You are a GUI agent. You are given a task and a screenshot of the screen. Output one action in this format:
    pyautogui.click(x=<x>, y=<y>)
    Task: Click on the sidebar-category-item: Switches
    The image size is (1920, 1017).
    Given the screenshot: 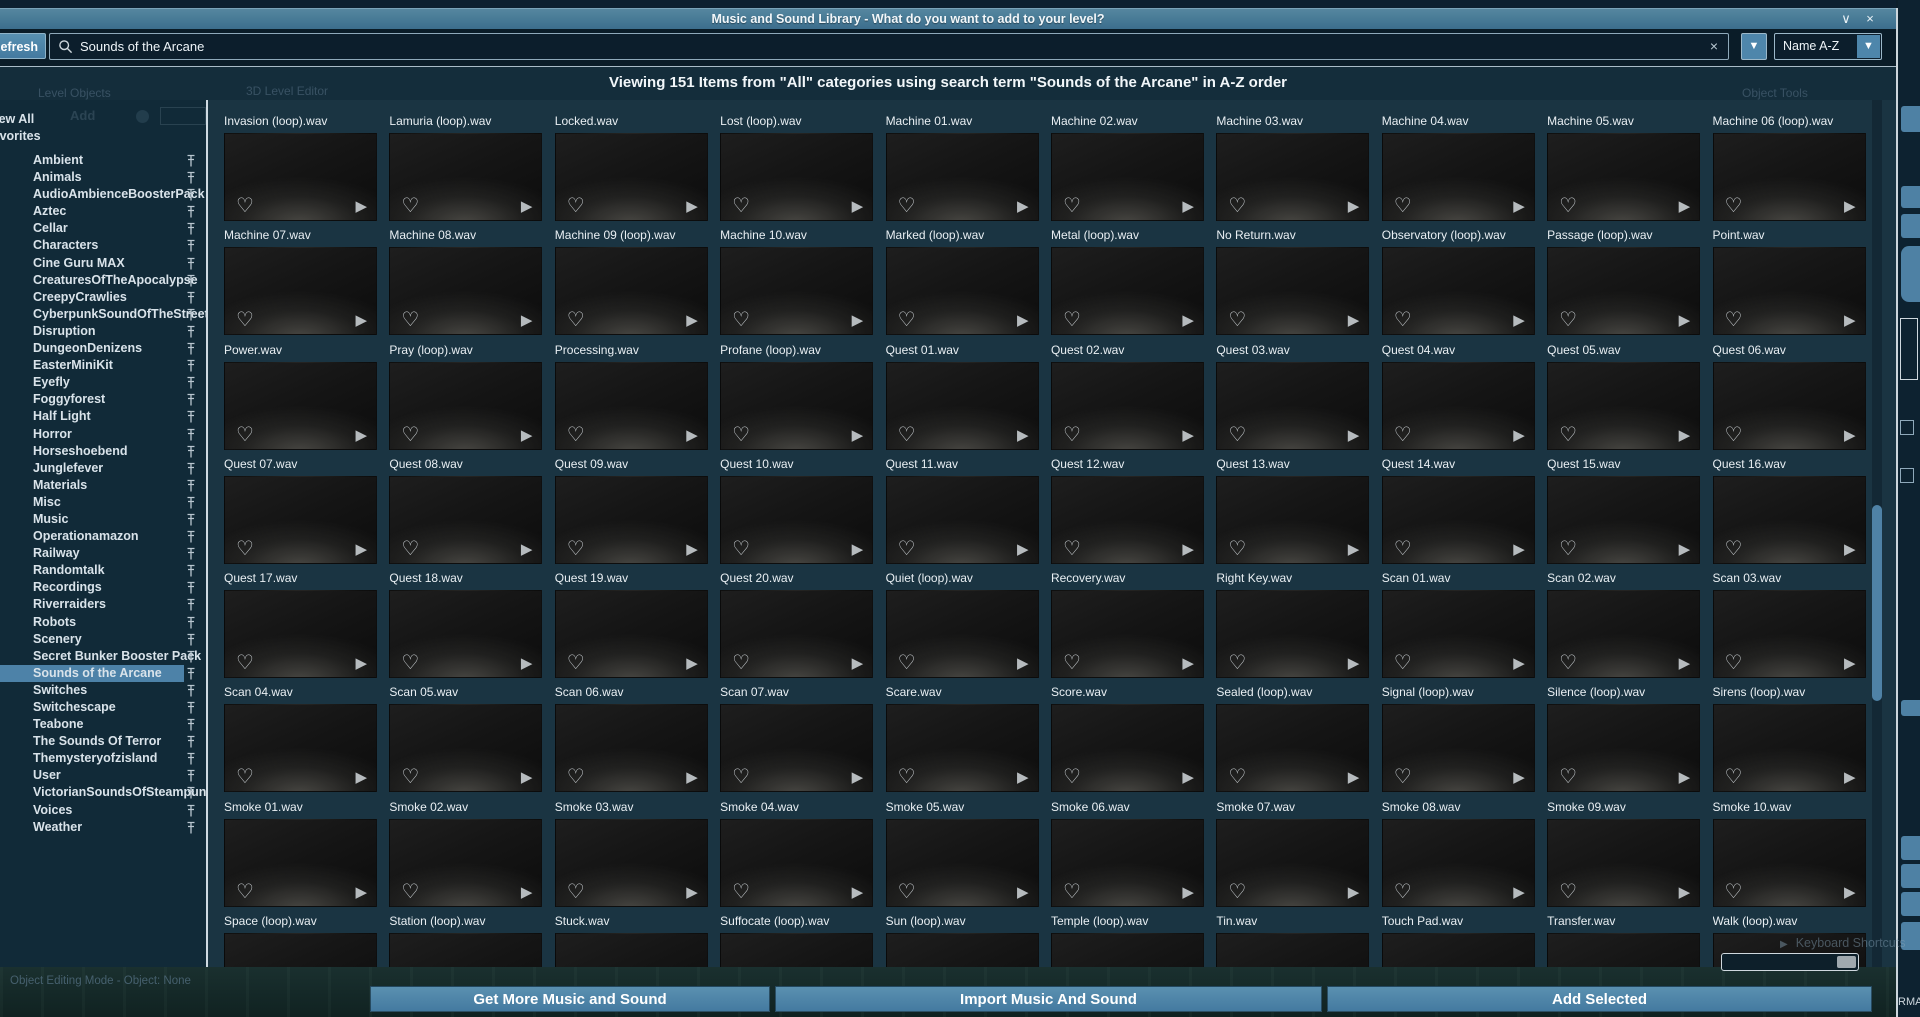 What is the action you would take?
    pyautogui.click(x=103, y=690)
    